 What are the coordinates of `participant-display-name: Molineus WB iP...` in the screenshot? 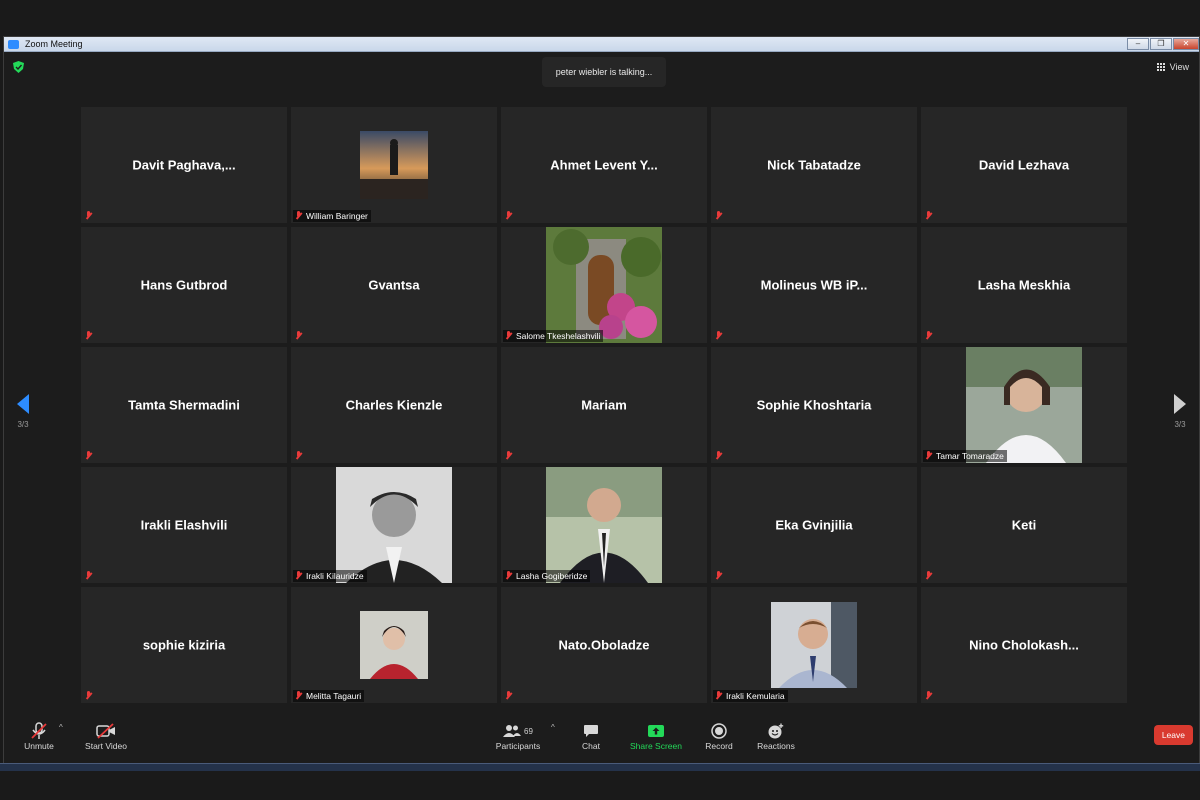 It's located at (814, 285).